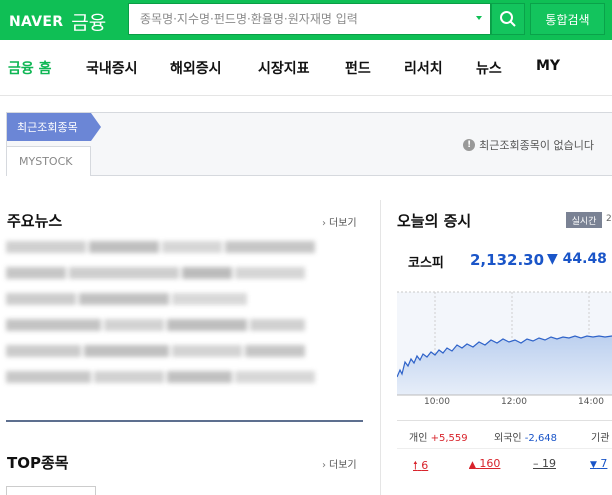  What do you see at coordinates (380, 347) in the screenshot?
I see `column-divider` at bounding box center [380, 347].